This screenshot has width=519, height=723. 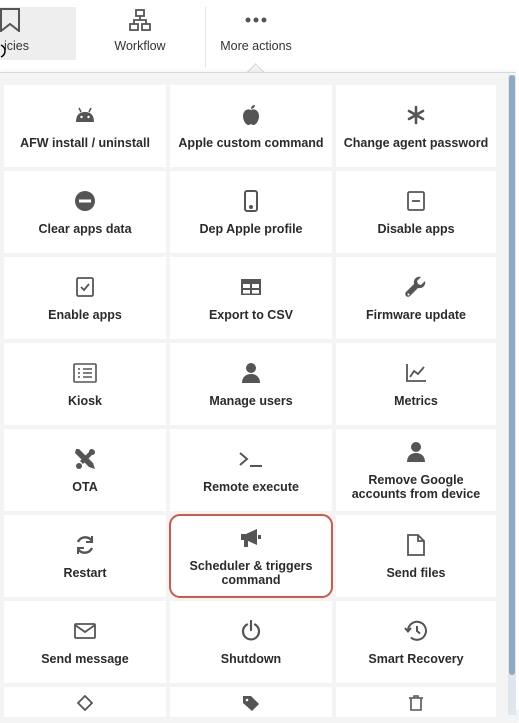 I want to click on megaphone-icon, so click(x=251, y=538).